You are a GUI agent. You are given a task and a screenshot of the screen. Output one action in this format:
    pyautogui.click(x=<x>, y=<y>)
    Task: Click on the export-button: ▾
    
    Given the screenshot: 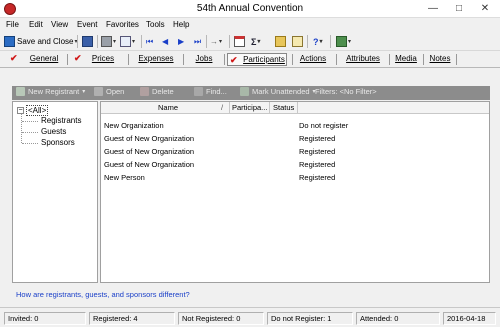 What is the action you would take?
    pyautogui.click(x=127, y=41)
    